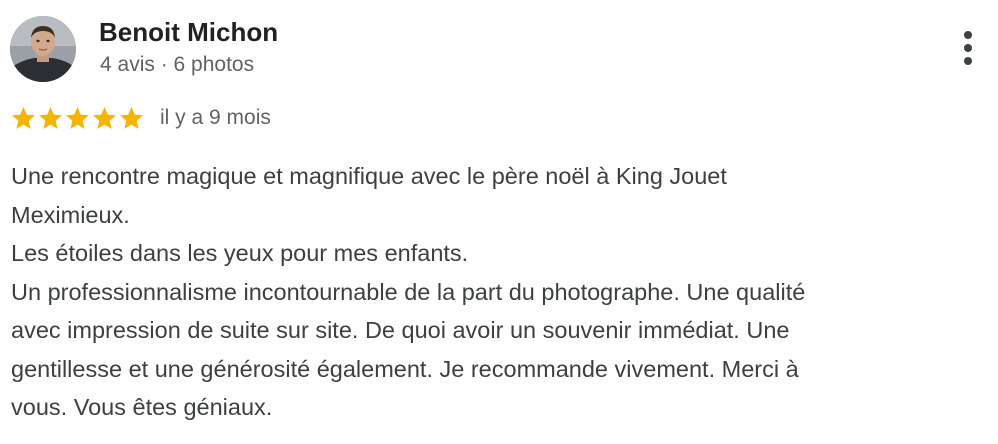 The image size is (998, 444). I want to click on author-meta: 4 avis · 6 photos, so click(177, 64).